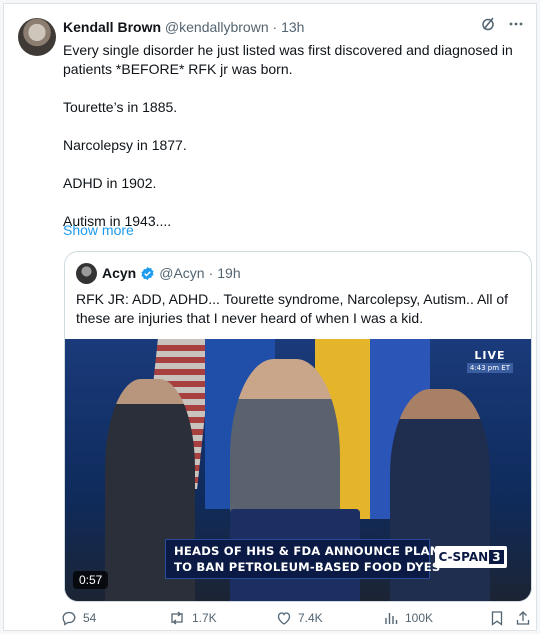  I want to click on views-count: 100K, so click(419, 618).